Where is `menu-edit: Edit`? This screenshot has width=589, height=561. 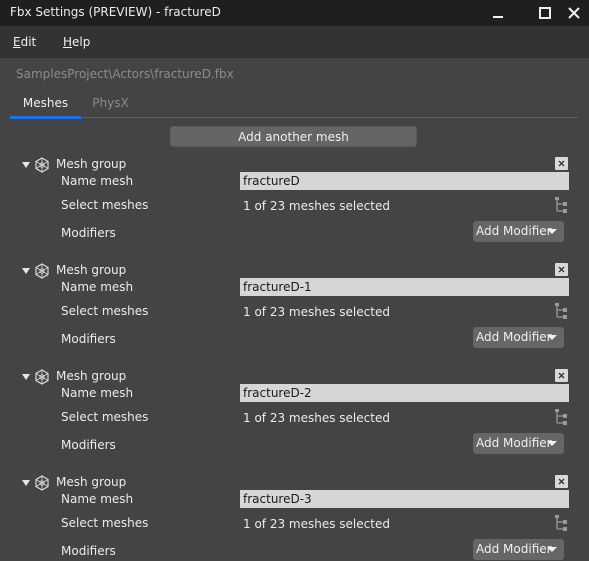 menu-edit: Edit is located at coordinates (24, 42).